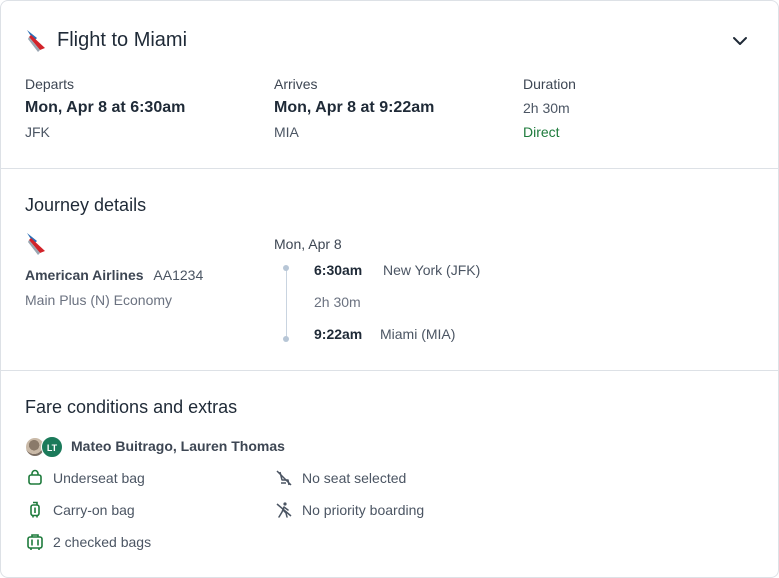  Describe the element at coordinates (35, 509) in the screenshot. I see `carry-on-bag-icon` at that location.